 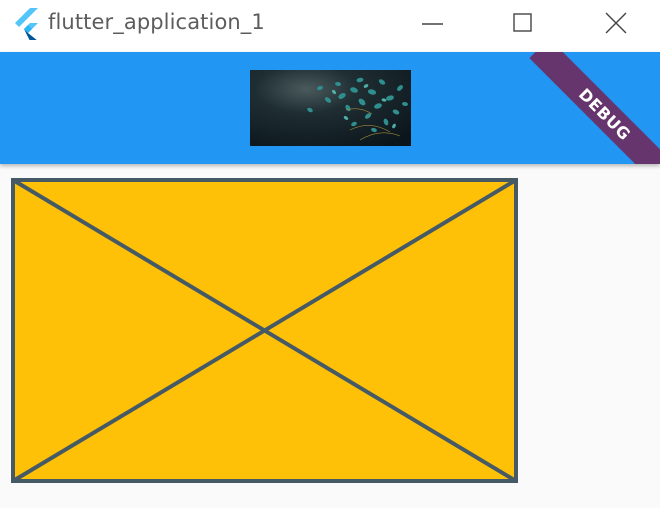 What do you see at coordinates (26, 24) in the screenshot?
I see `flutter-logo-icon` at bounding box center [26, 24].